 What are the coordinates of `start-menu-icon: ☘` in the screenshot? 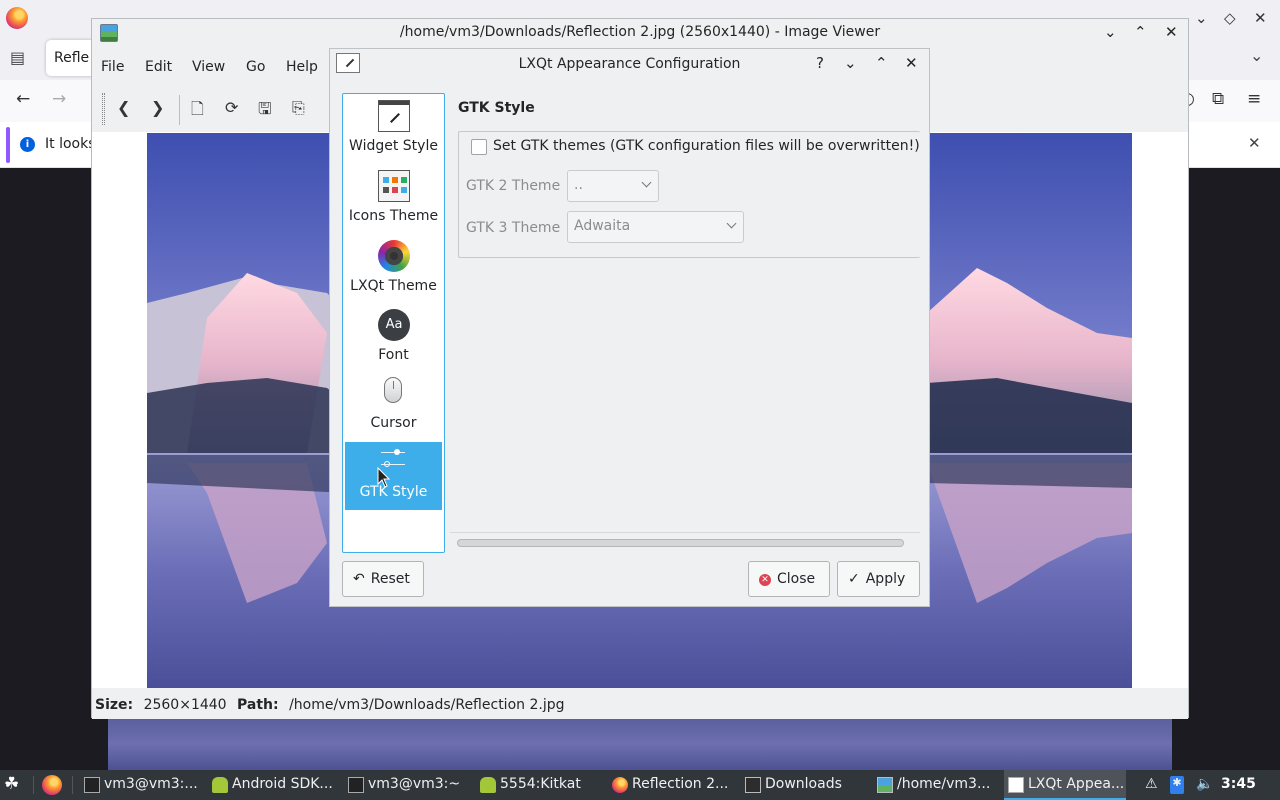 It's located at (11, 784).